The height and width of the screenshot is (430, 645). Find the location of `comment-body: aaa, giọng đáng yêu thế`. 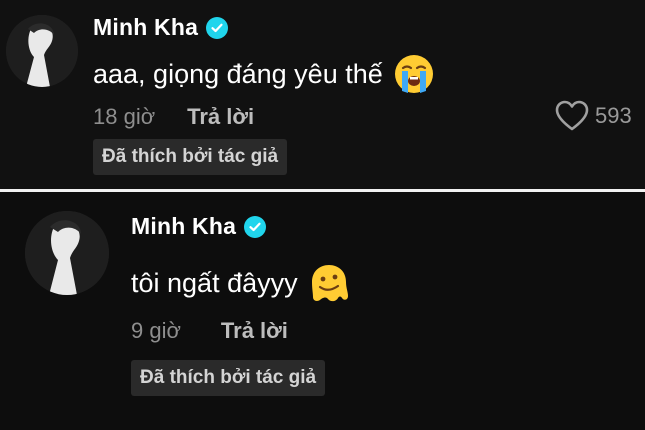

comment-body: aaa, giọng đáng yêu thế is located at coordinates (238, 73).